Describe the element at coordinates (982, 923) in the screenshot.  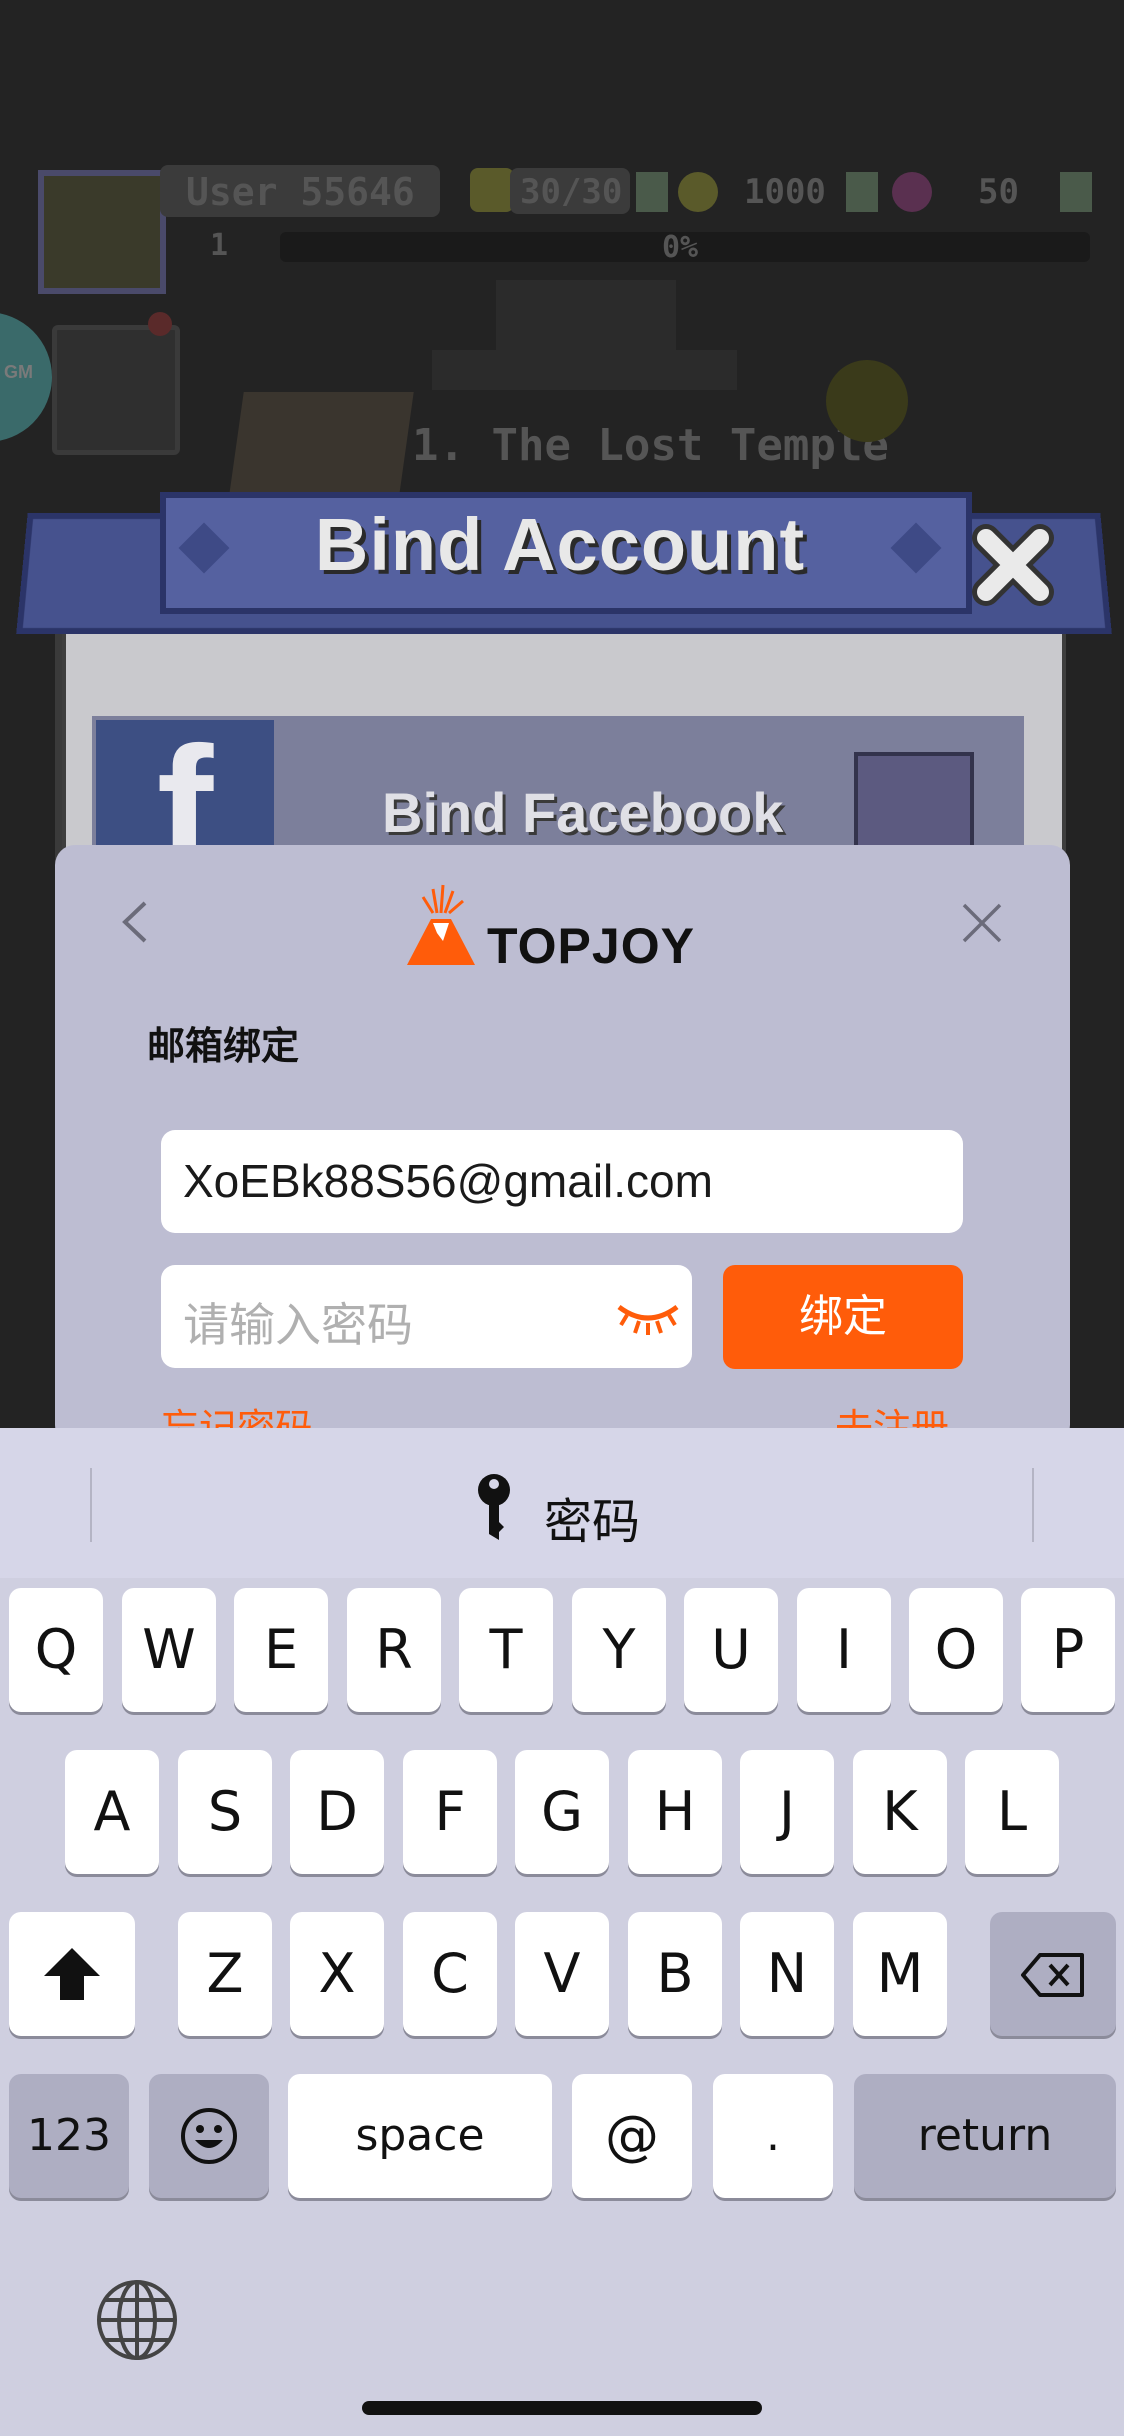
I see `popup-close-icon` at that location.